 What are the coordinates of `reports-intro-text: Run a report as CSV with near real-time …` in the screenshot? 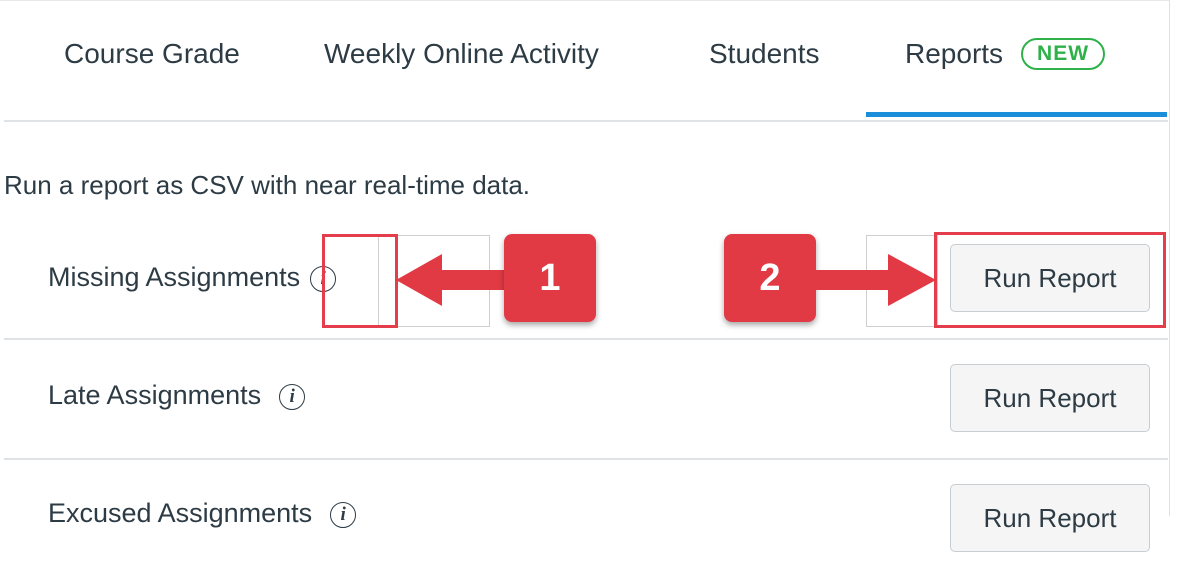 It's located at (267, 185).